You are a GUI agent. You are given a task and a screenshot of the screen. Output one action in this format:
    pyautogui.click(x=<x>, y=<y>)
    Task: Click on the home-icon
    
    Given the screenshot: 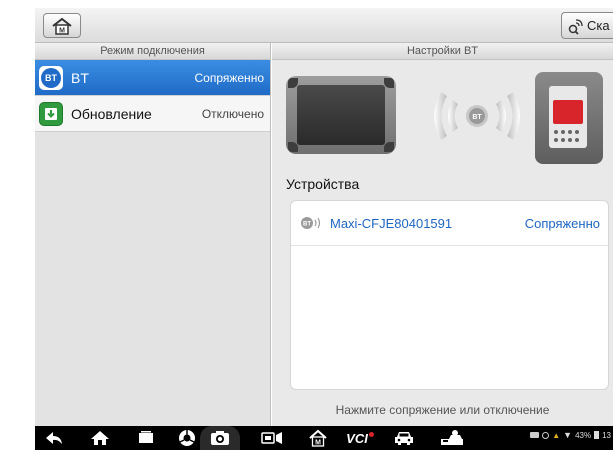 What is the action you would take?
    pyautogui.click(x=100, y=438)
    